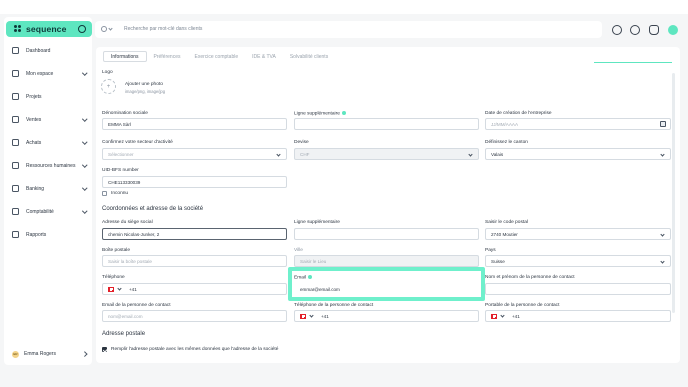 The image size is (688, 387). Describe the element at coordinates (15, 119) in the screenshot. I see `coins-icon` at that location.